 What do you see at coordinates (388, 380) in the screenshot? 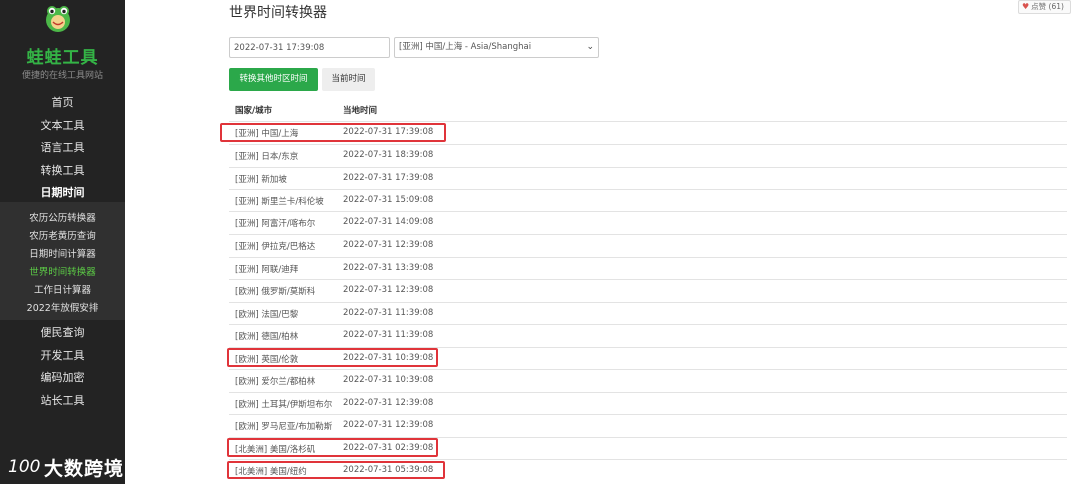
I see `time-cell: 2022-07-31 10:39:08` at bounding box center [388, 380].